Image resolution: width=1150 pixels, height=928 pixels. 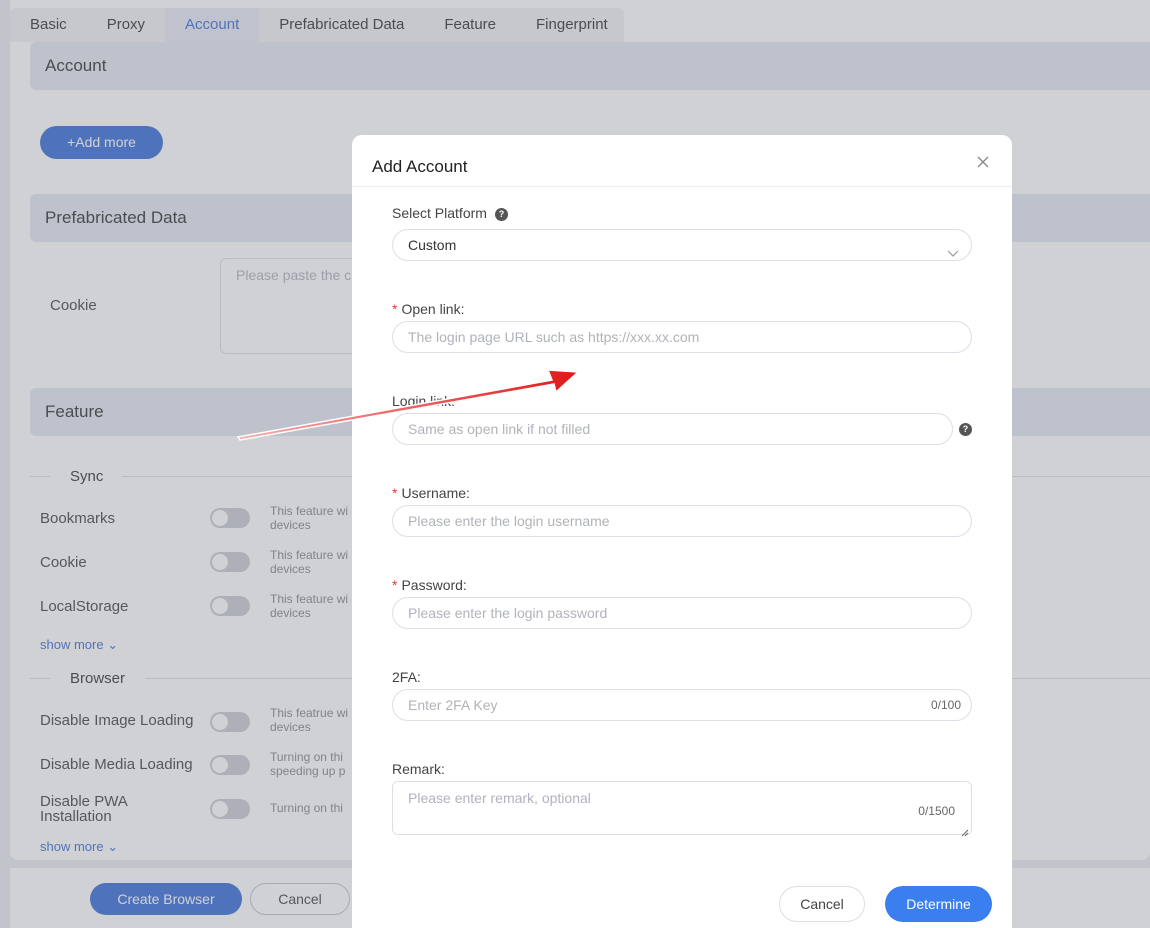 I want to click on remark-textarea: Please enter remark, optional 0/1500, so click(x=682, y=809).